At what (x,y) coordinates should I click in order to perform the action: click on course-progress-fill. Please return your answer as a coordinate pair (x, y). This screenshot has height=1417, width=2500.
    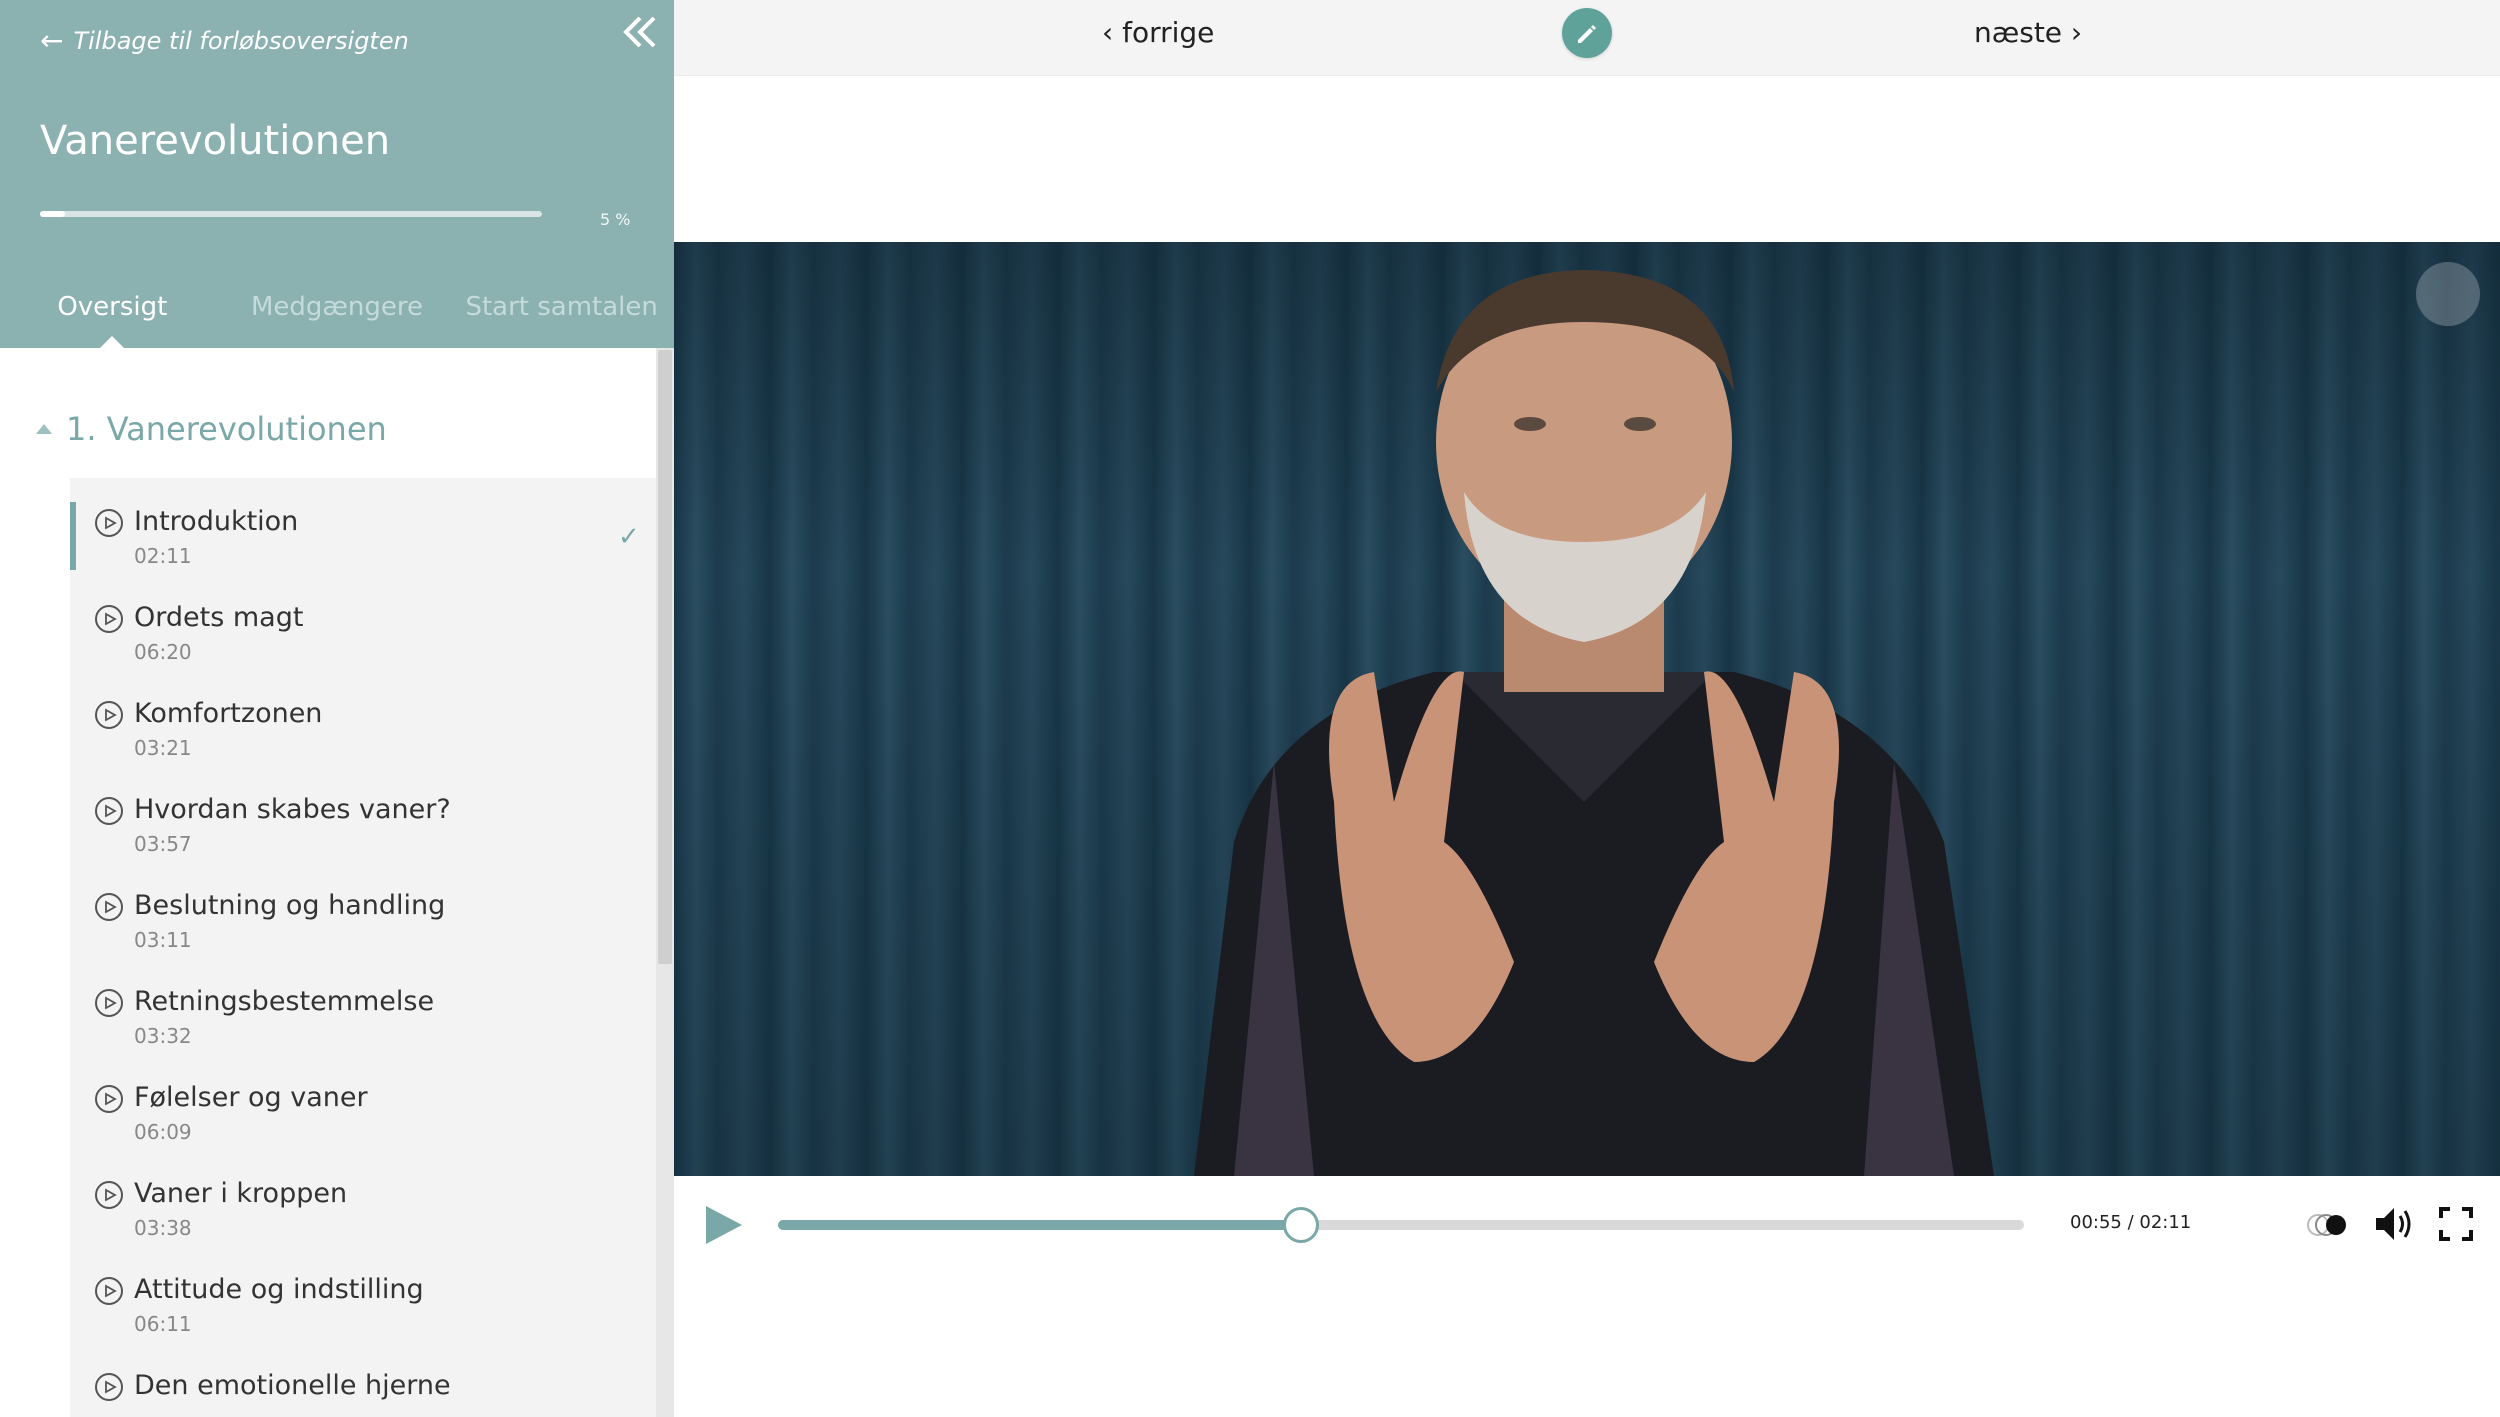
    Looking at the image, I should click on (53, 214).